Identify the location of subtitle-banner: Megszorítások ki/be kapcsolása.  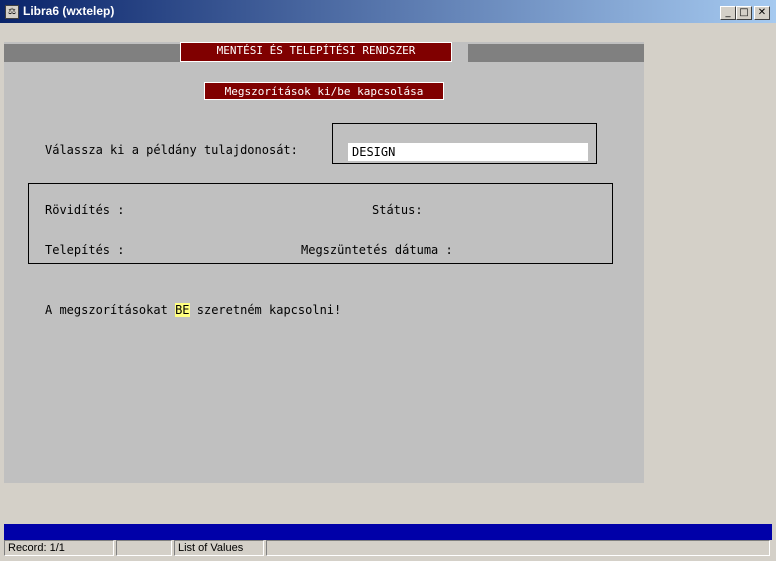
(324, 91).